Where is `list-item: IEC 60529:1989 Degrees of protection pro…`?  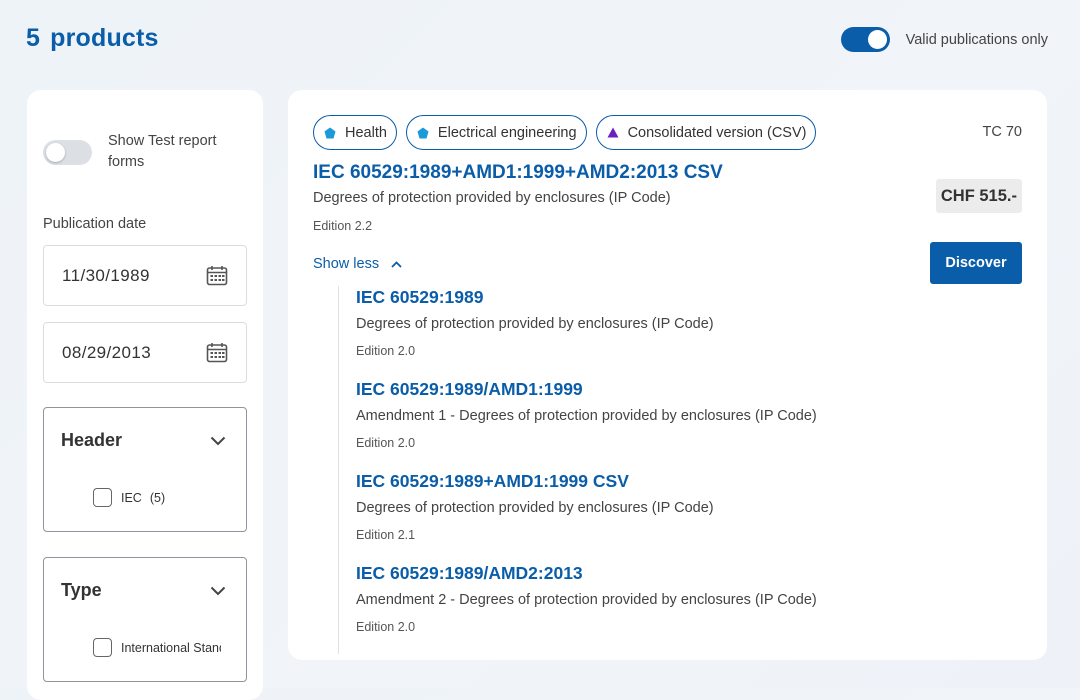 list-item: IEC 60529:1989 Degrees of protection pro… is located at coordinates (678, 332).